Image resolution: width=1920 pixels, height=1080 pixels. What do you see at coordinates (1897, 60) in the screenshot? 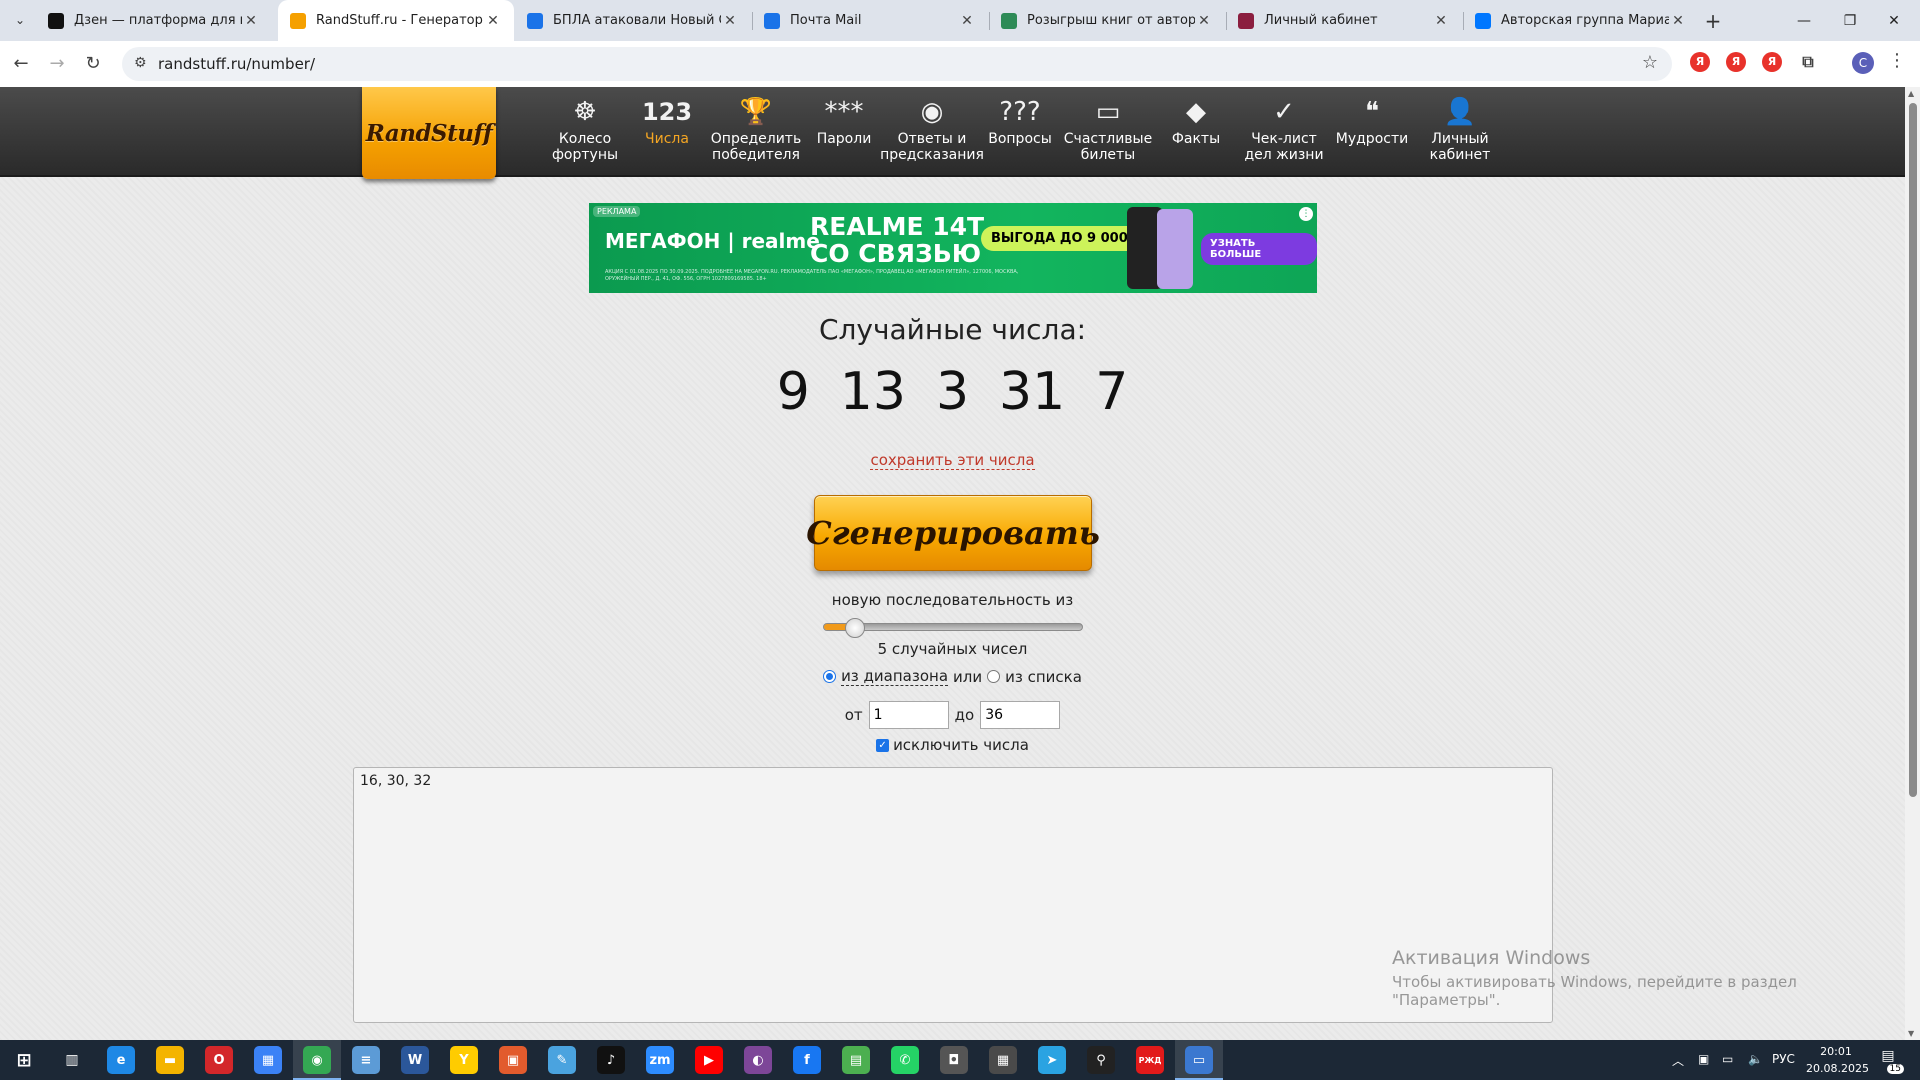
I see `browser-menu-icon: ⋮` at bounding box center [1897, 60].